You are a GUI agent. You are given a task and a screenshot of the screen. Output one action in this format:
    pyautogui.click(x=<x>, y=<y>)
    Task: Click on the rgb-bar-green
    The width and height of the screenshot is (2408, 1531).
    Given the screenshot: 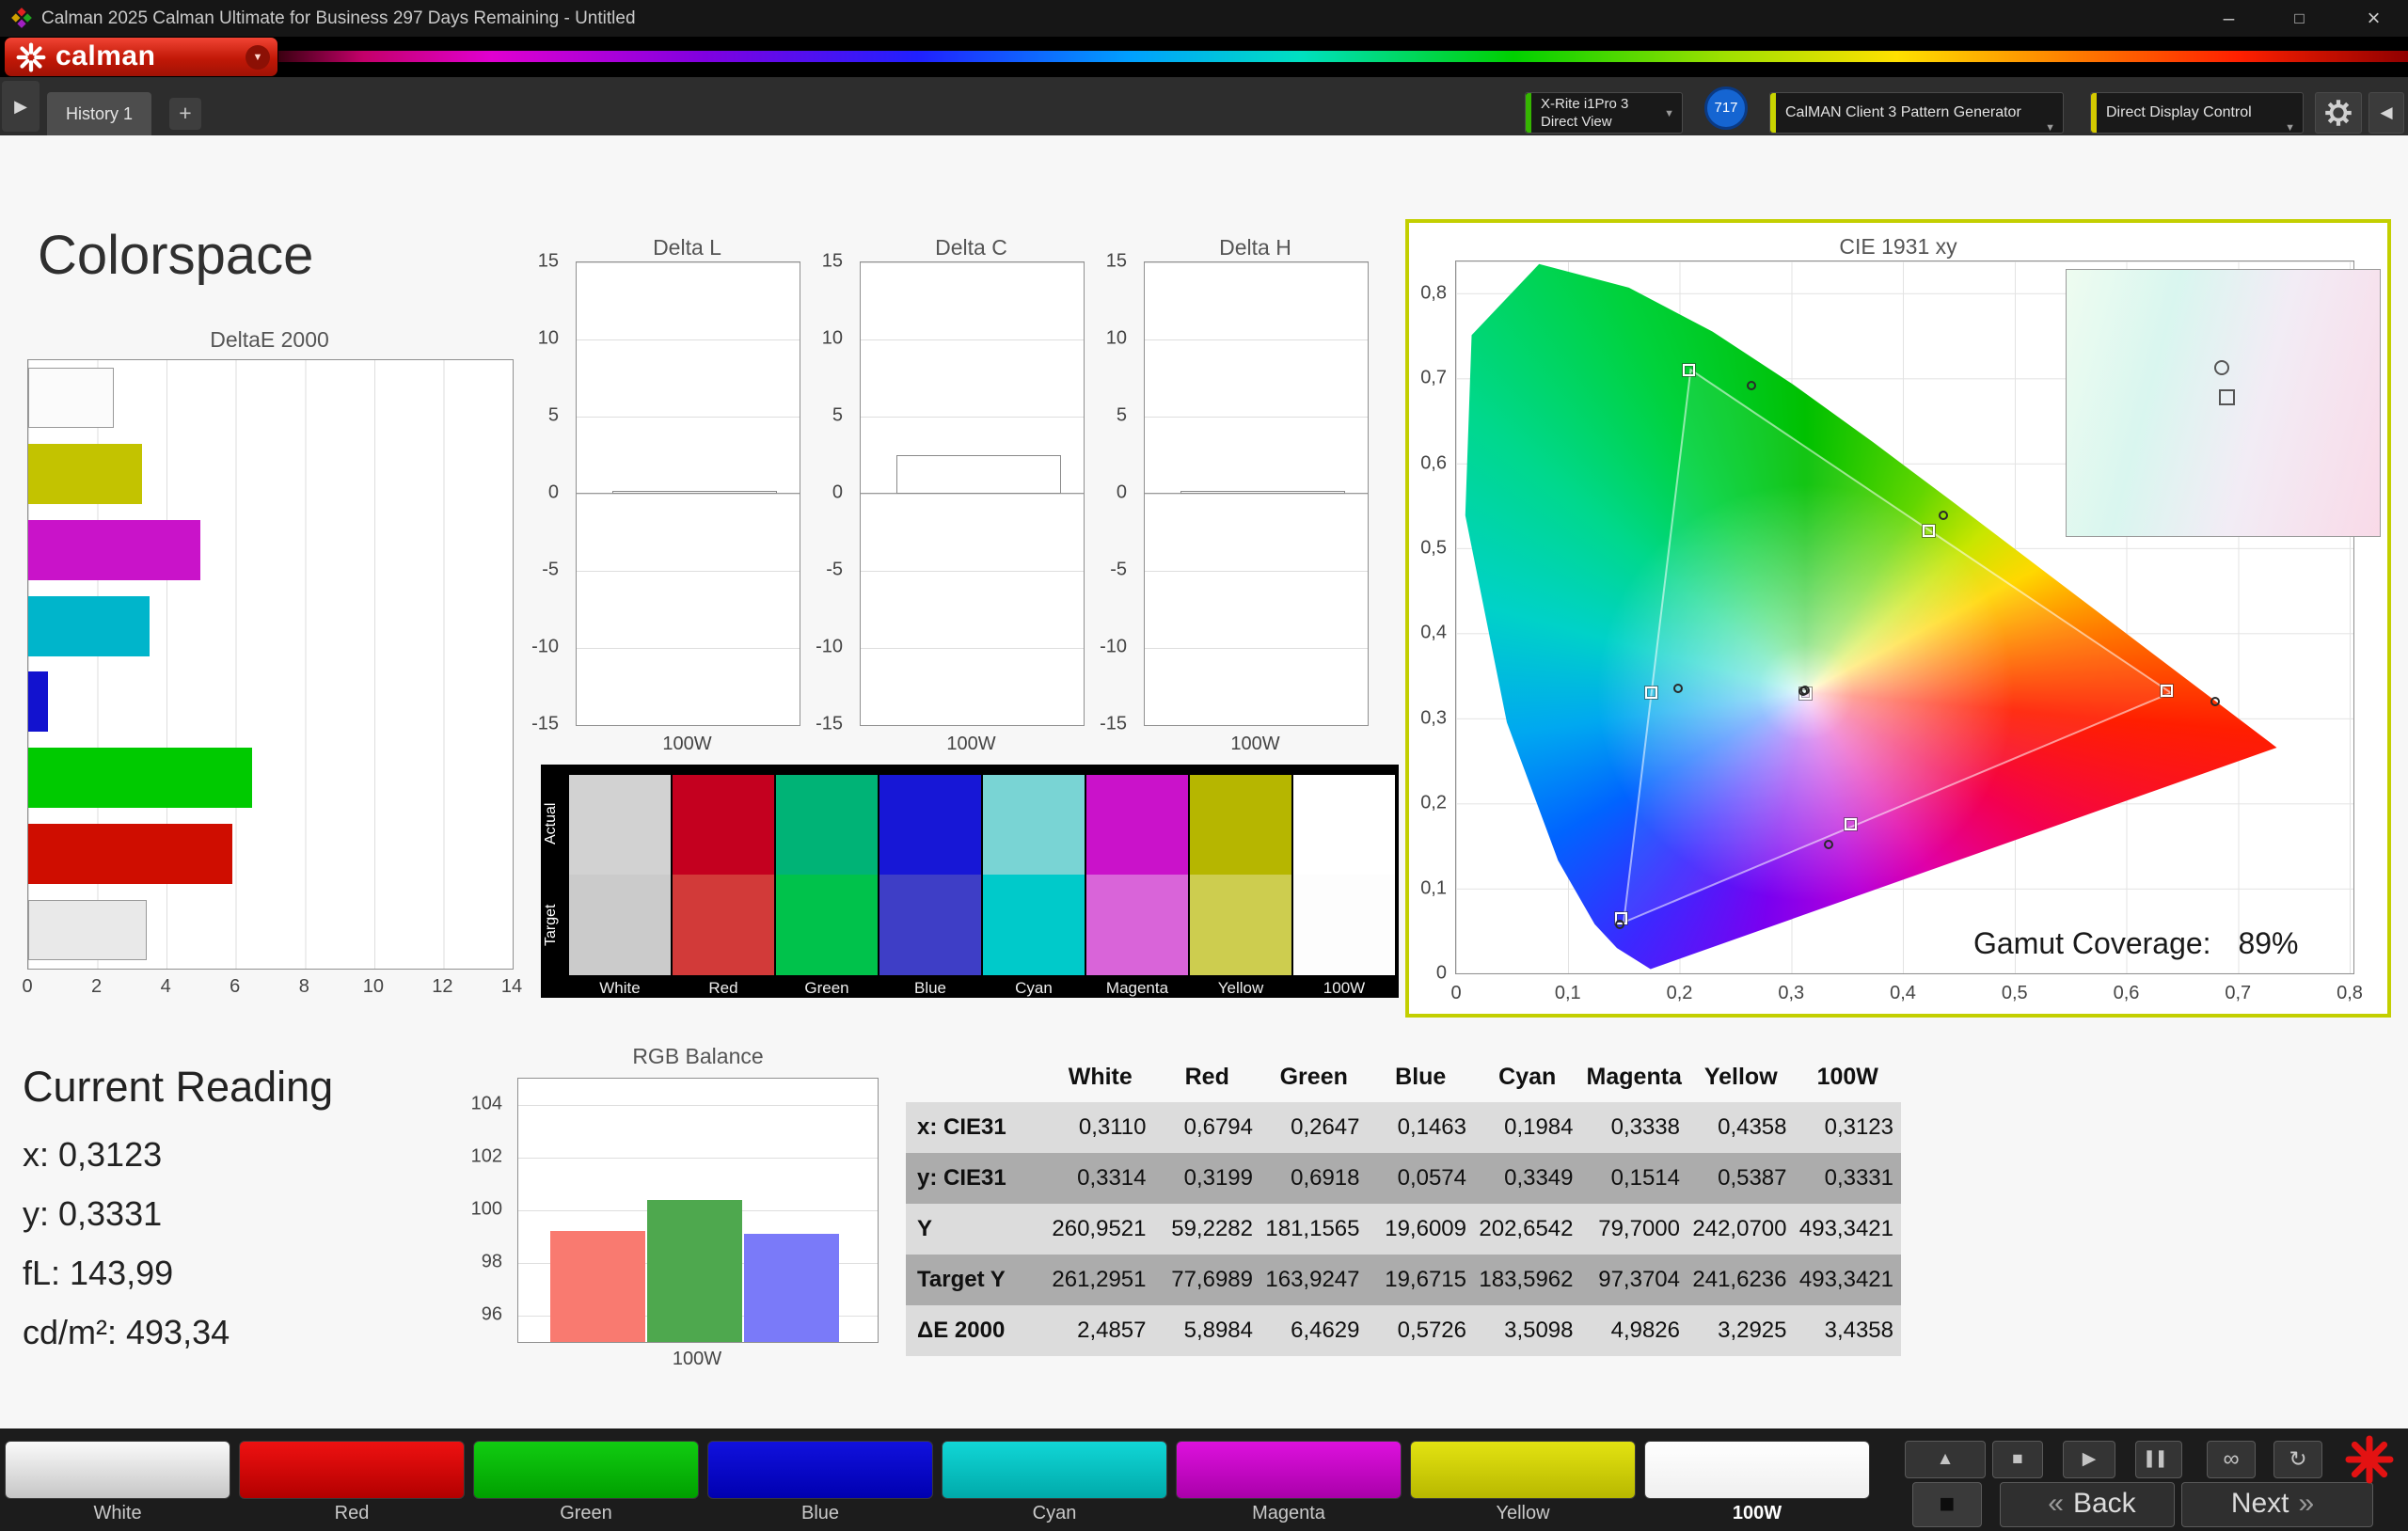 What is the action you would take?
    pyautogui.click(x=695, y=1270)
    